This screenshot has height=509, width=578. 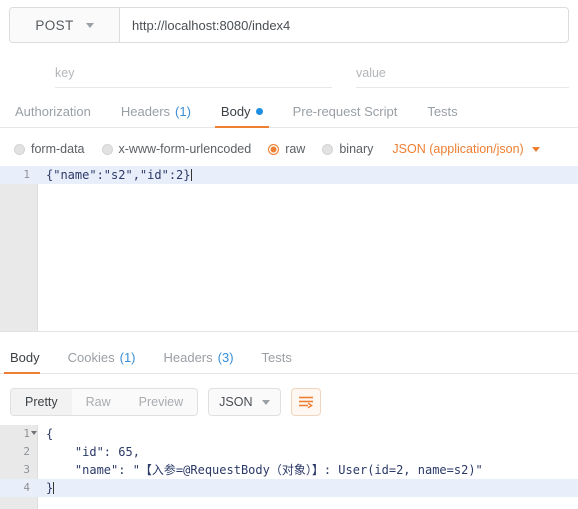 I want to click on tab-label: Pre-request Script, so click(x=345, y=111).